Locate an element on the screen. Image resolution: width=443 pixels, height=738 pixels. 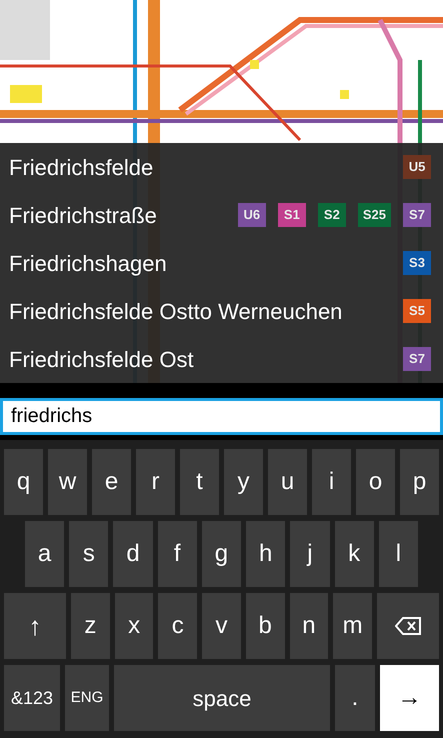
line-badge: S3 is located at coordinates (417, 263).